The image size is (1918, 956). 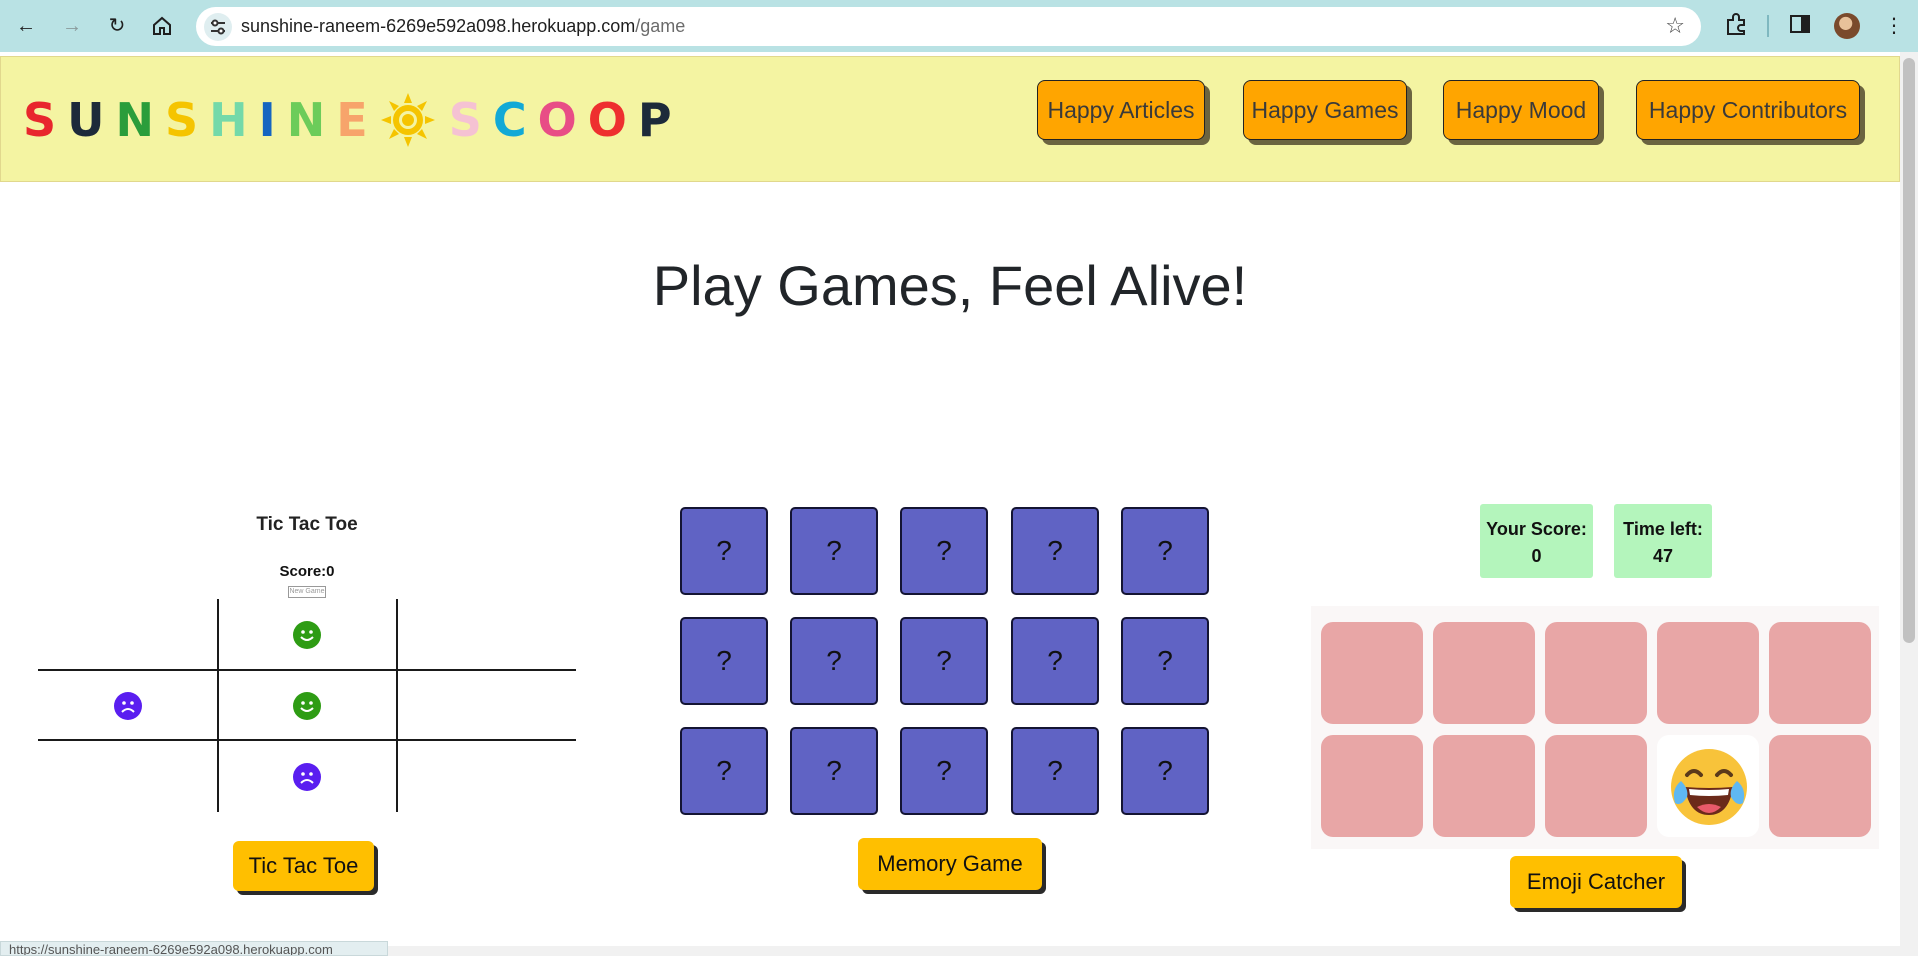 What do you see at coordinates (654, 120) in the screenshot?
I see `logo-letter: P` at bounding box center [654, 120].